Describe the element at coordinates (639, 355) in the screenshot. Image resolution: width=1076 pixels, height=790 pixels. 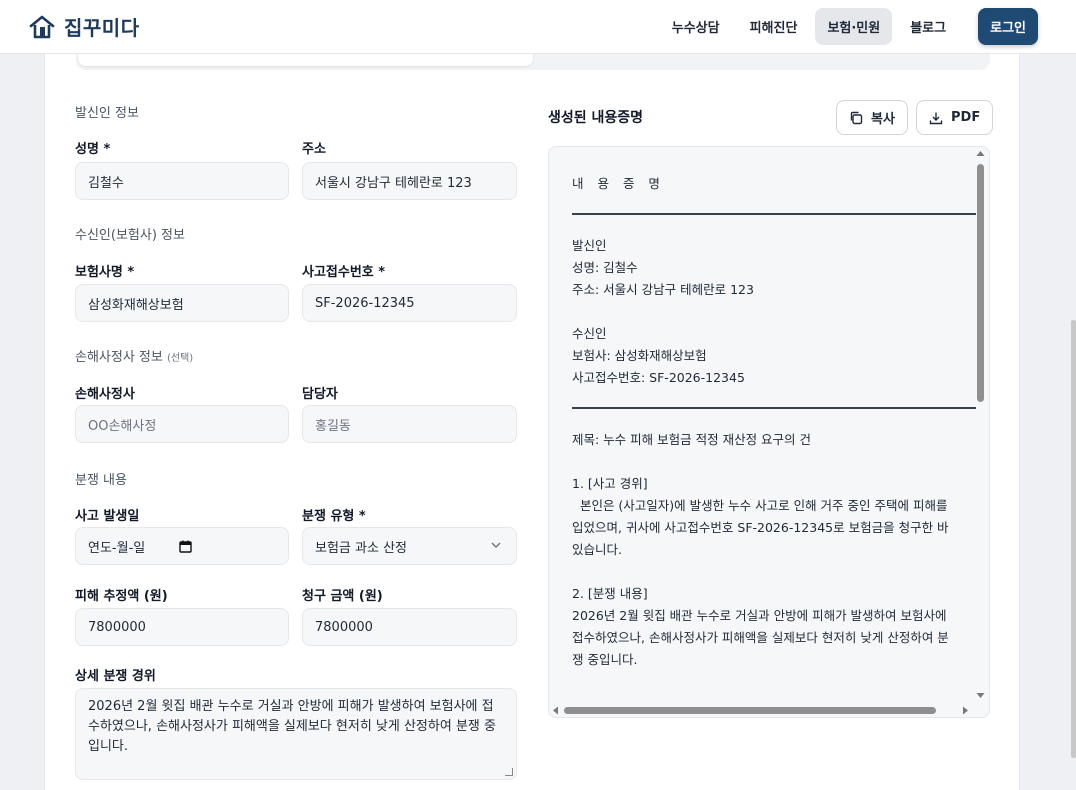
I see `letter-recipient-insurer: 보험사: 삼성화재해상보험` at that location.